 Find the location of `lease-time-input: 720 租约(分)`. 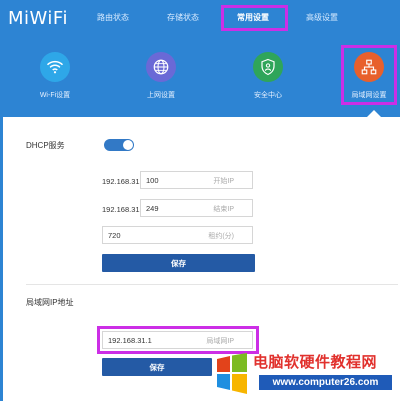

lease-time-input: 720 租约(分) is located at coordinates (177, 235).